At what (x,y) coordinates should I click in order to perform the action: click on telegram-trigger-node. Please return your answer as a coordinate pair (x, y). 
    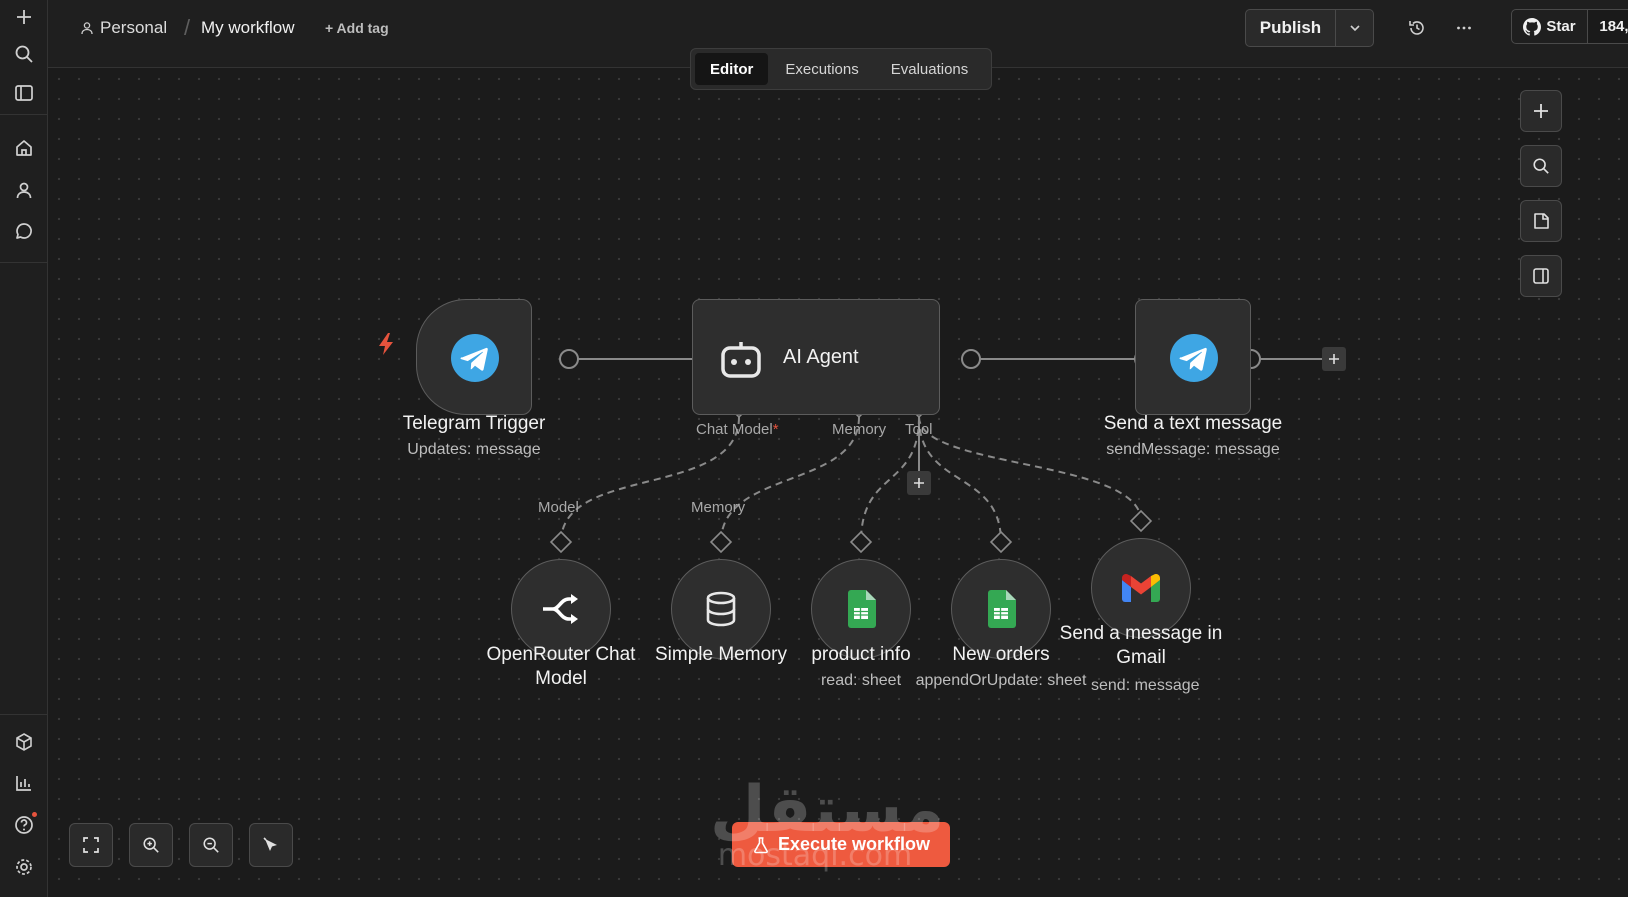
    Looking at the image, I should click on (474, 357).